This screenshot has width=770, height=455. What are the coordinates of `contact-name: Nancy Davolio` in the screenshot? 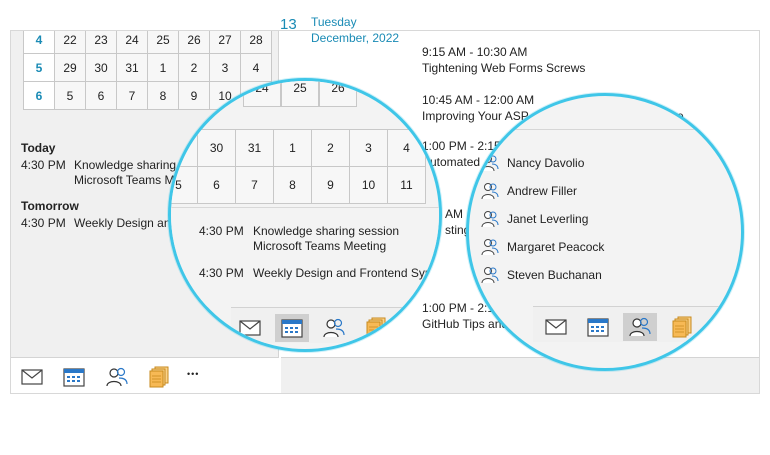 It's located at (546, 163).